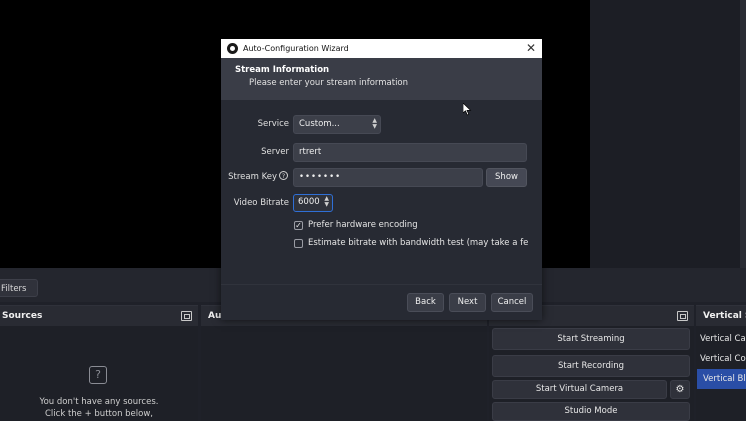 This screenshot has height=421, width=746. Describe the element at coordinates (388, 177) in the screenshot. I see `stream-key-input: •••••••` at that location.